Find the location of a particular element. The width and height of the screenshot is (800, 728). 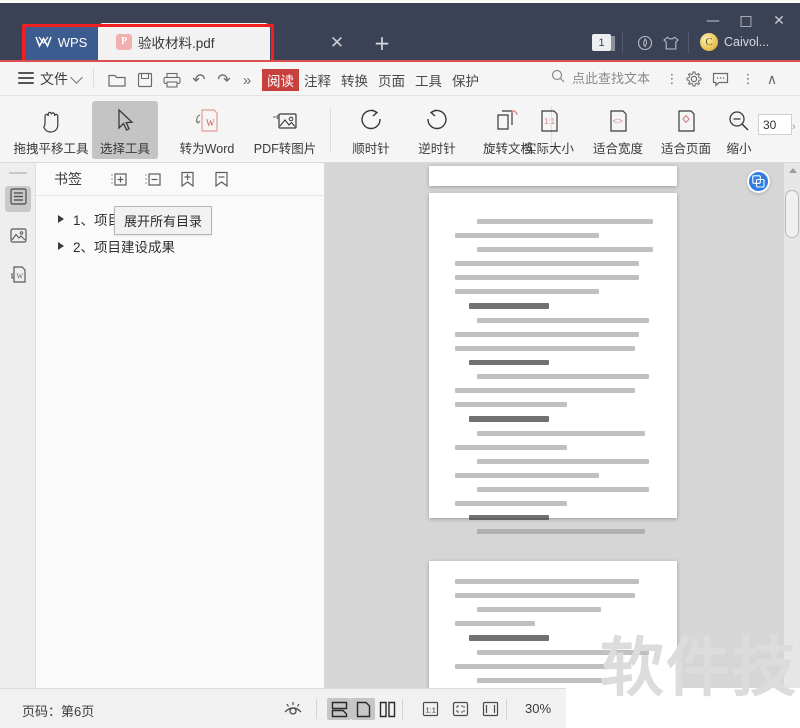

ribbon-select-tool: 选择工具 is located at coordinates (125, 130).